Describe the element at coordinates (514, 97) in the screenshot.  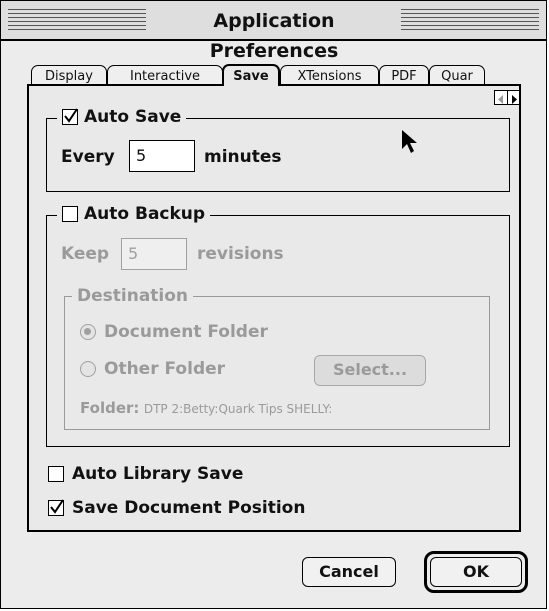
I see `tab-scroll-right-icon` at that location.